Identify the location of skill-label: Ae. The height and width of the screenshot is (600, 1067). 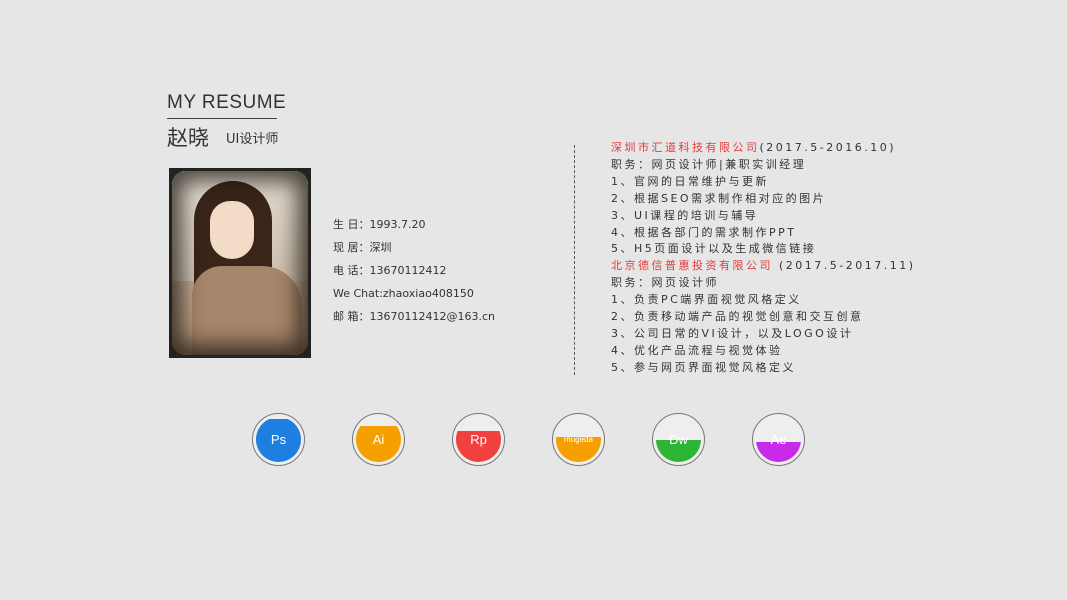
(778, 439).